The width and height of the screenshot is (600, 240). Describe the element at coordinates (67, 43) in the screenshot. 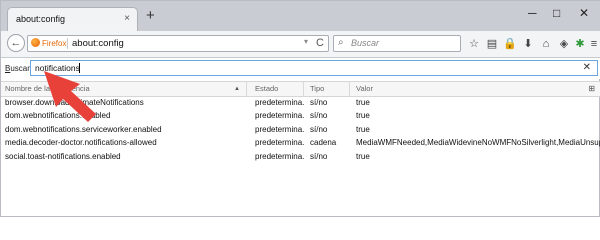

I see `url-separator` at that location.